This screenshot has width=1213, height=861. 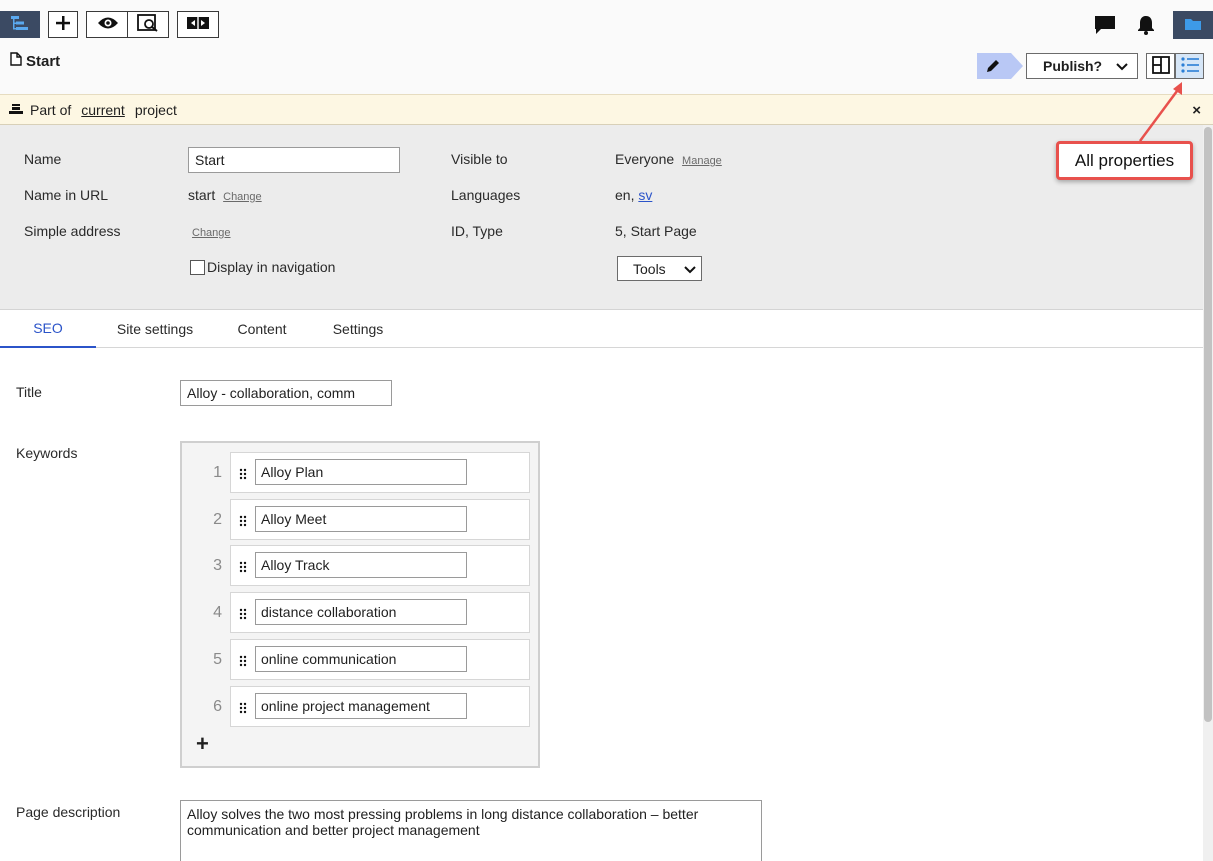 What do you see at coordinates (606, 47) in the screenshot?
I see `top-toolbar: Start Publish?` at bounding box center [606, 47].